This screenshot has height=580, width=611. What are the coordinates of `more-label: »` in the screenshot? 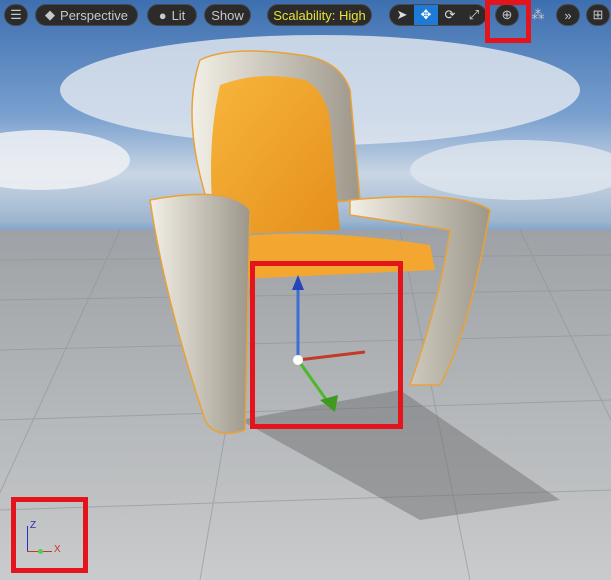 It's located at (568, 15).